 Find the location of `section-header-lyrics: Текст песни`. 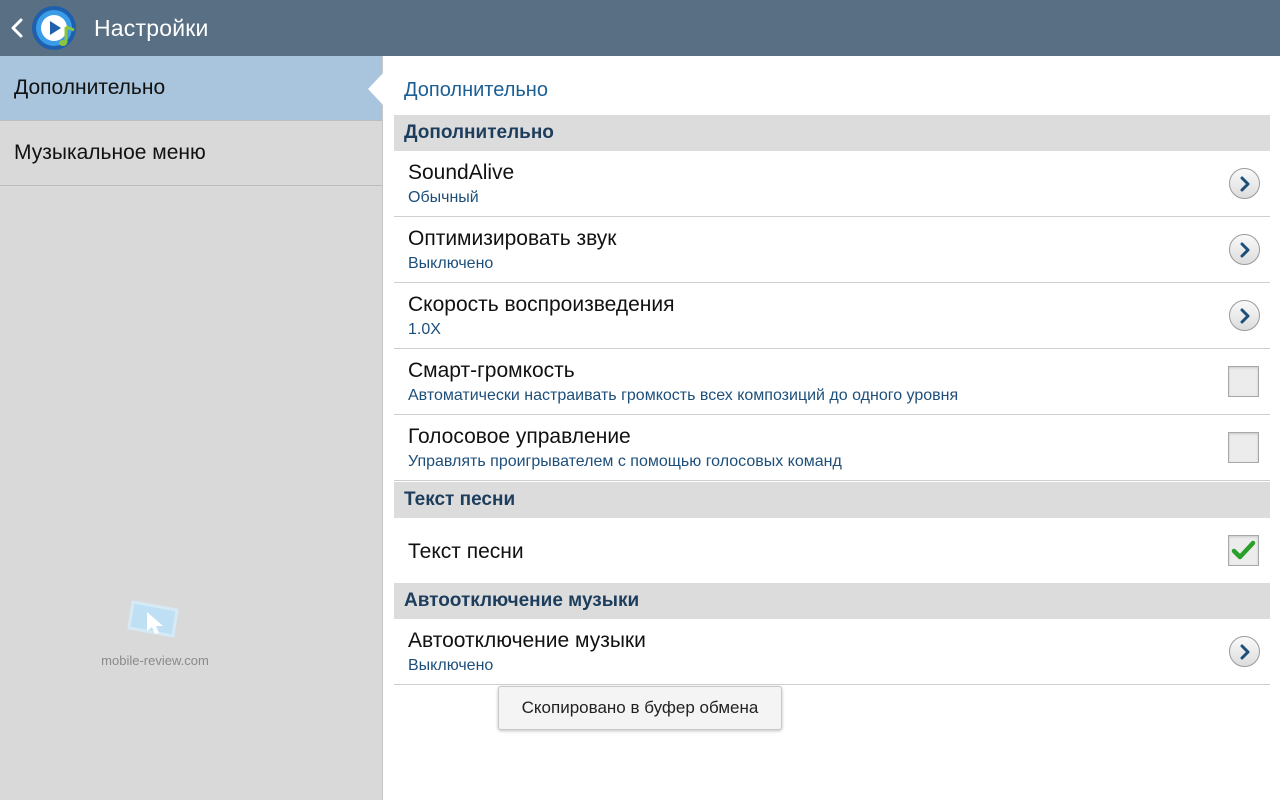

section-header-lyrics: Текст песни is located at coordinates (832, 500).